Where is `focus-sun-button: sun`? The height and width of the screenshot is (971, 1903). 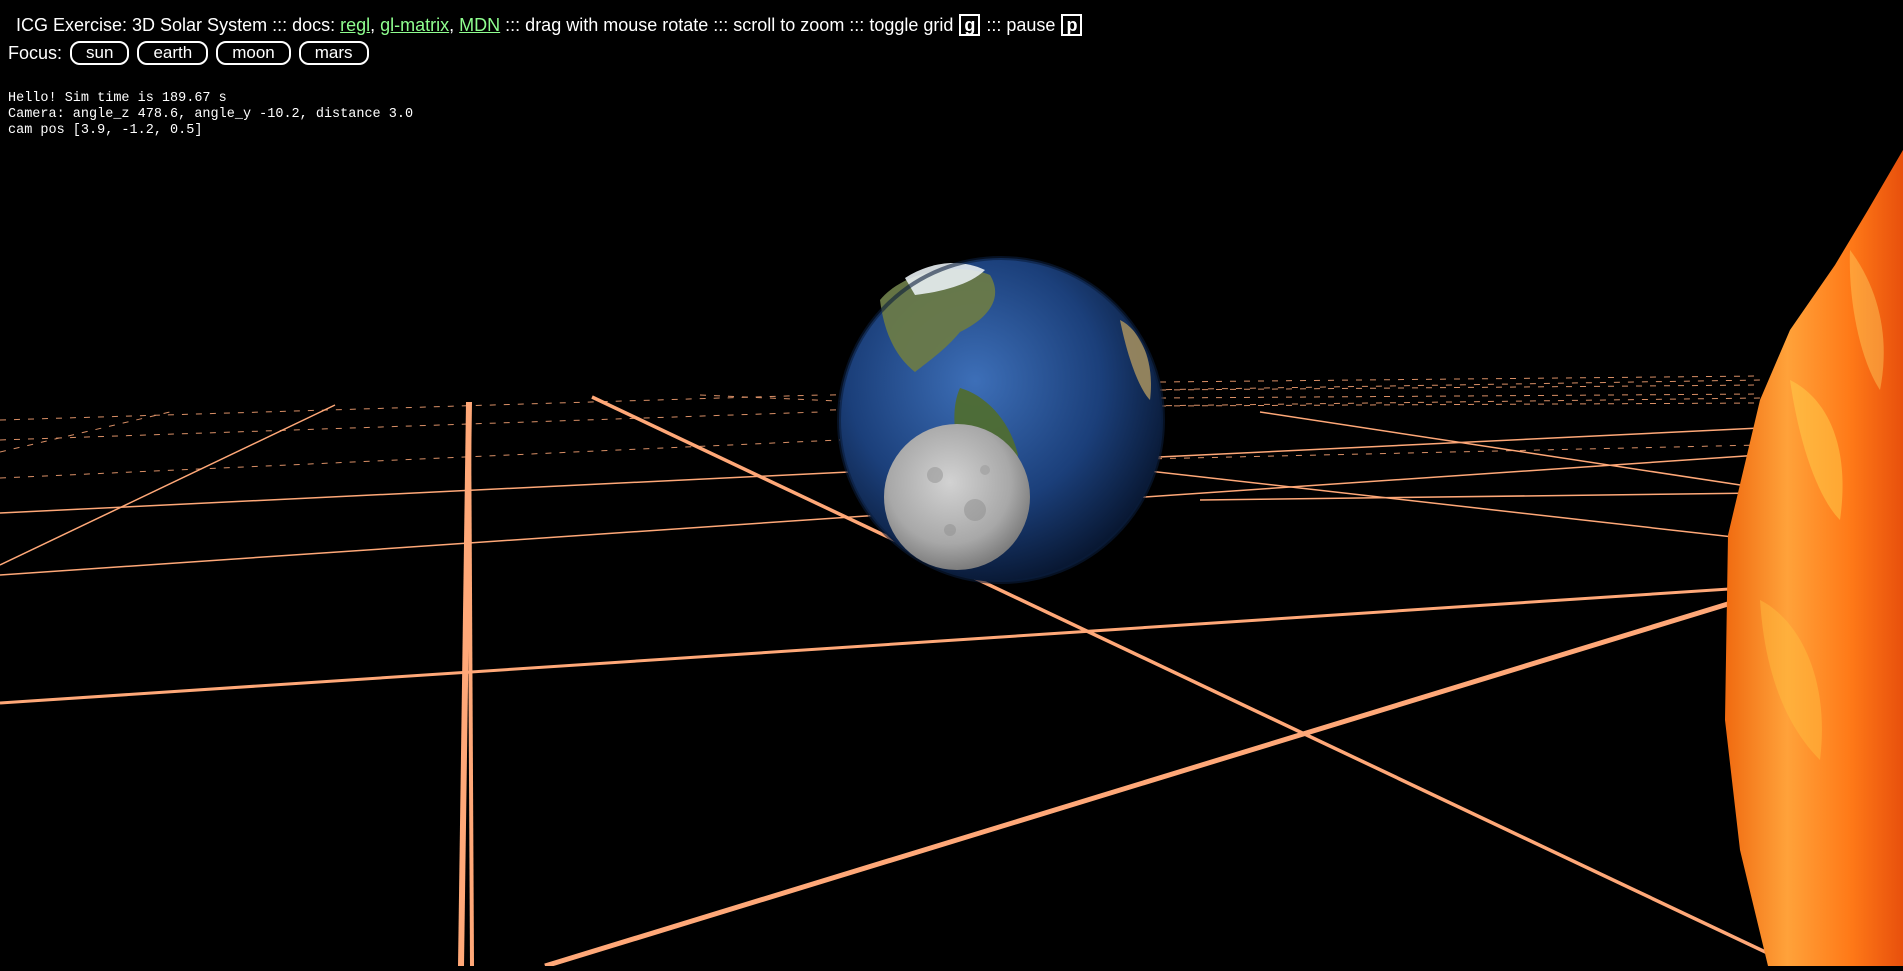
focus-sun-button: sun is located at coordinates (100, 53).